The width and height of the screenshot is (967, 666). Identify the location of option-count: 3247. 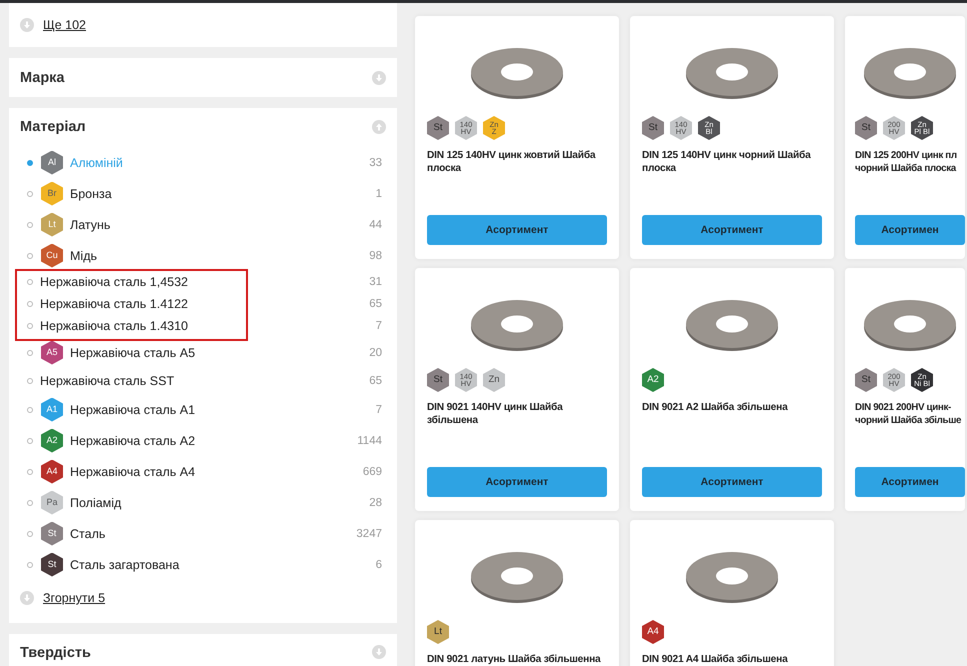
(369, 534).